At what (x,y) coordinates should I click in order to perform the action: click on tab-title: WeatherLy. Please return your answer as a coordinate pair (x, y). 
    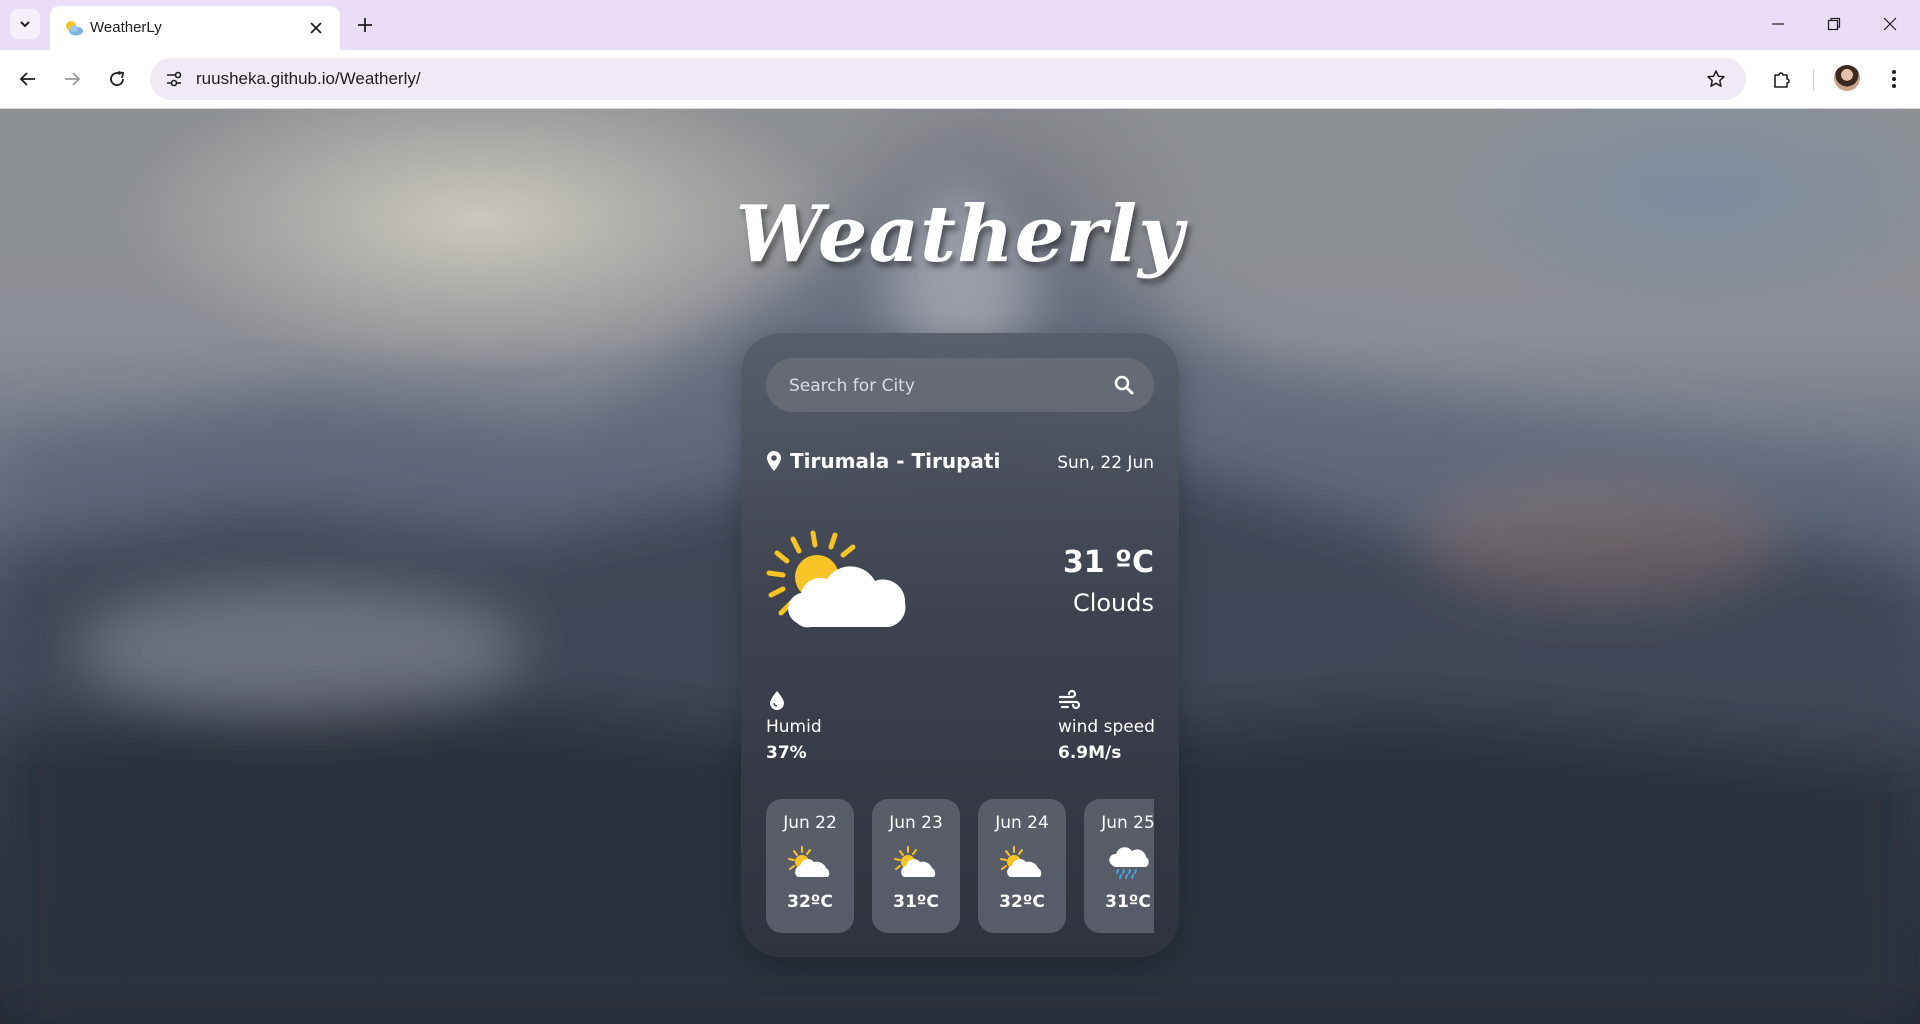
    Looking at the image, I should click on (126, 27).